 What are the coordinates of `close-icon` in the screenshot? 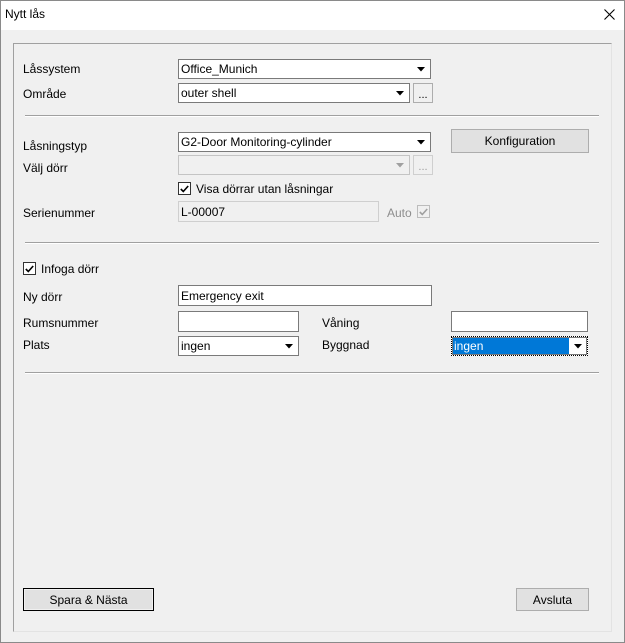 It's located at (609, 15).